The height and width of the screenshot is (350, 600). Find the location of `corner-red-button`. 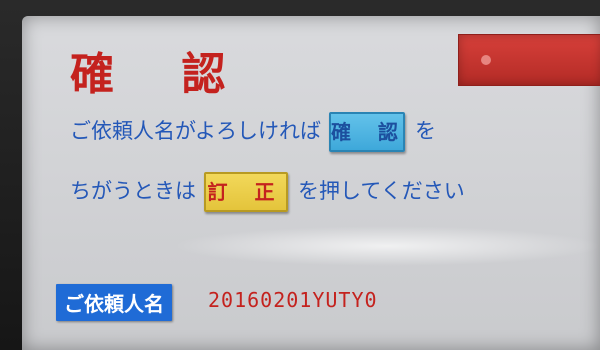

corner-red-button is located at coordinates (529, 60).